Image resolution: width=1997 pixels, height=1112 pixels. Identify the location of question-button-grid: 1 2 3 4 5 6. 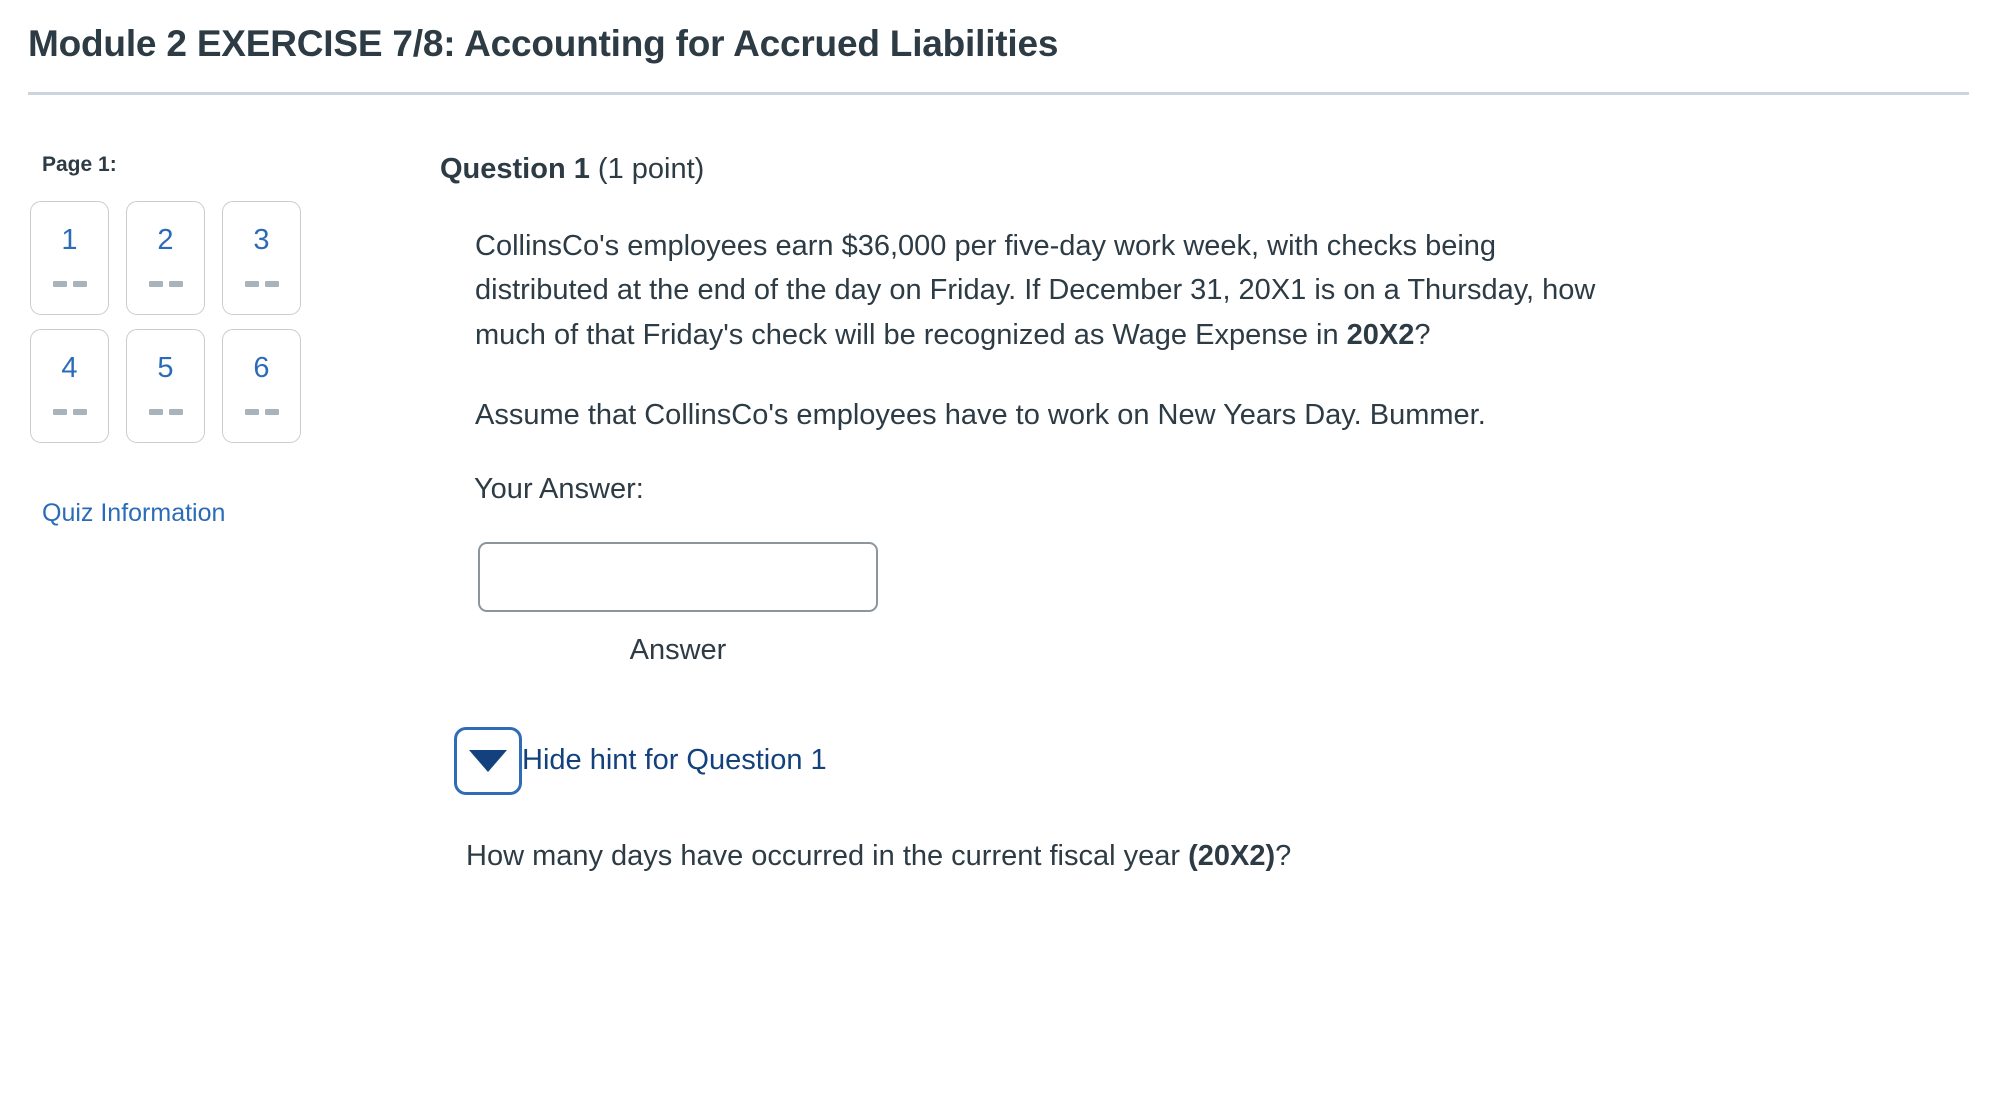
(180, 329).